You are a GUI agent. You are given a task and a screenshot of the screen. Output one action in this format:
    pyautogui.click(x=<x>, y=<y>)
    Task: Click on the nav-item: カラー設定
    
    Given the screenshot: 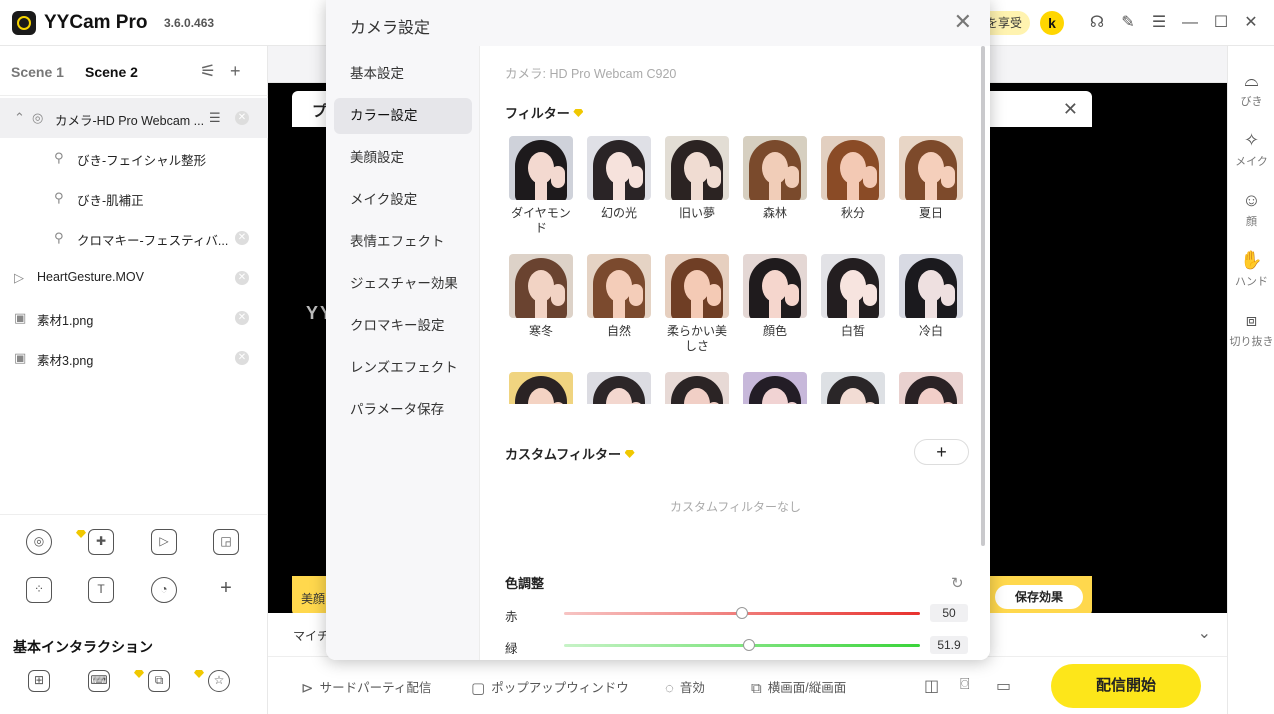 What is the action you would take?
    pyautogui.click(x=403, y=116)
    